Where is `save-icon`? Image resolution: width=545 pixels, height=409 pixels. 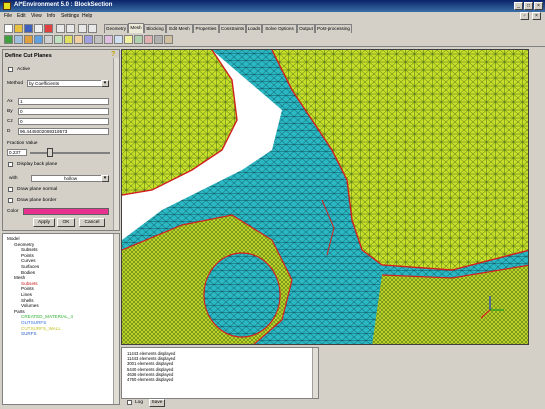 save-icon is located at coordinates (28, 28).